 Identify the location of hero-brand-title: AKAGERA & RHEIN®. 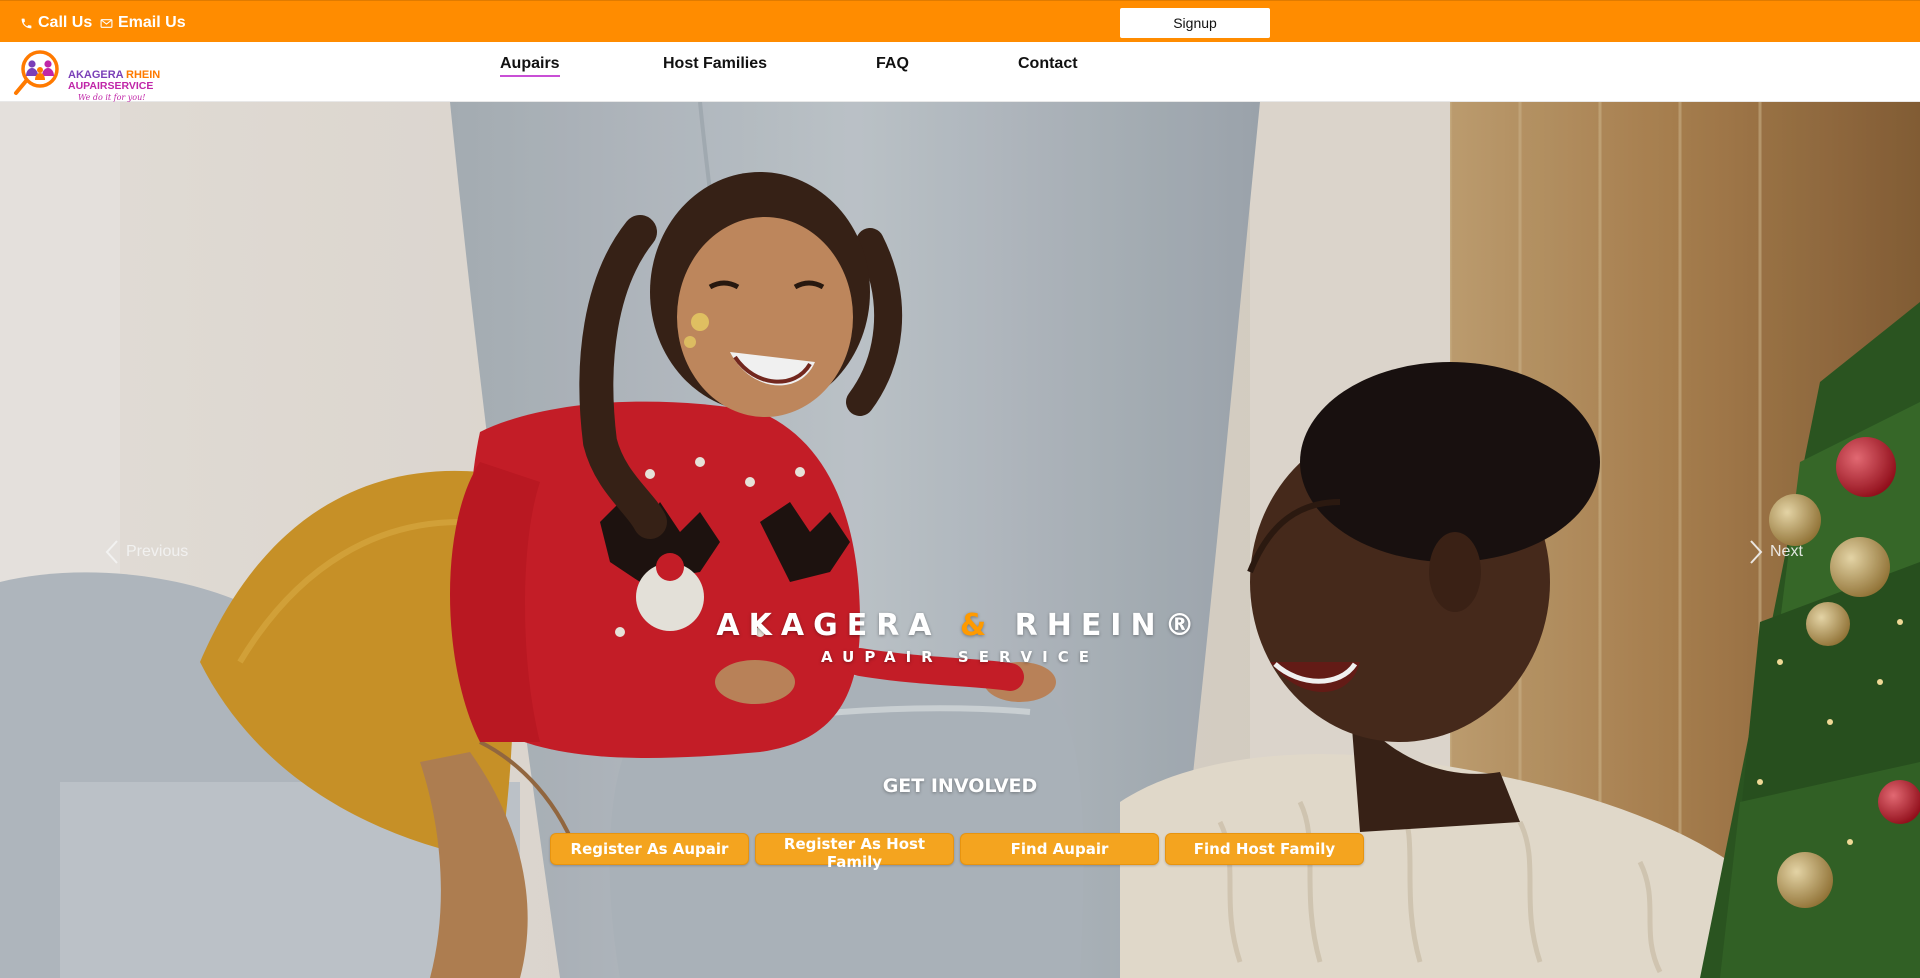
(960, 625).